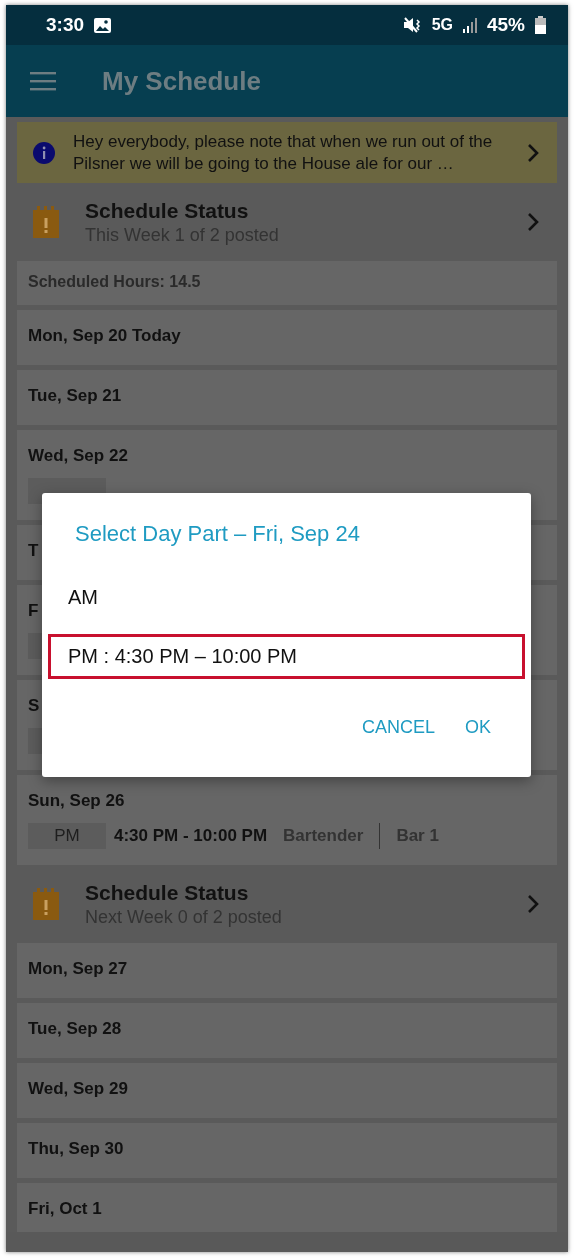  What do you see at coordinates (105, 336) in the screenshot?
I see `day-date: Mon, Sep 20 Today` at bounding box center [105, 336].